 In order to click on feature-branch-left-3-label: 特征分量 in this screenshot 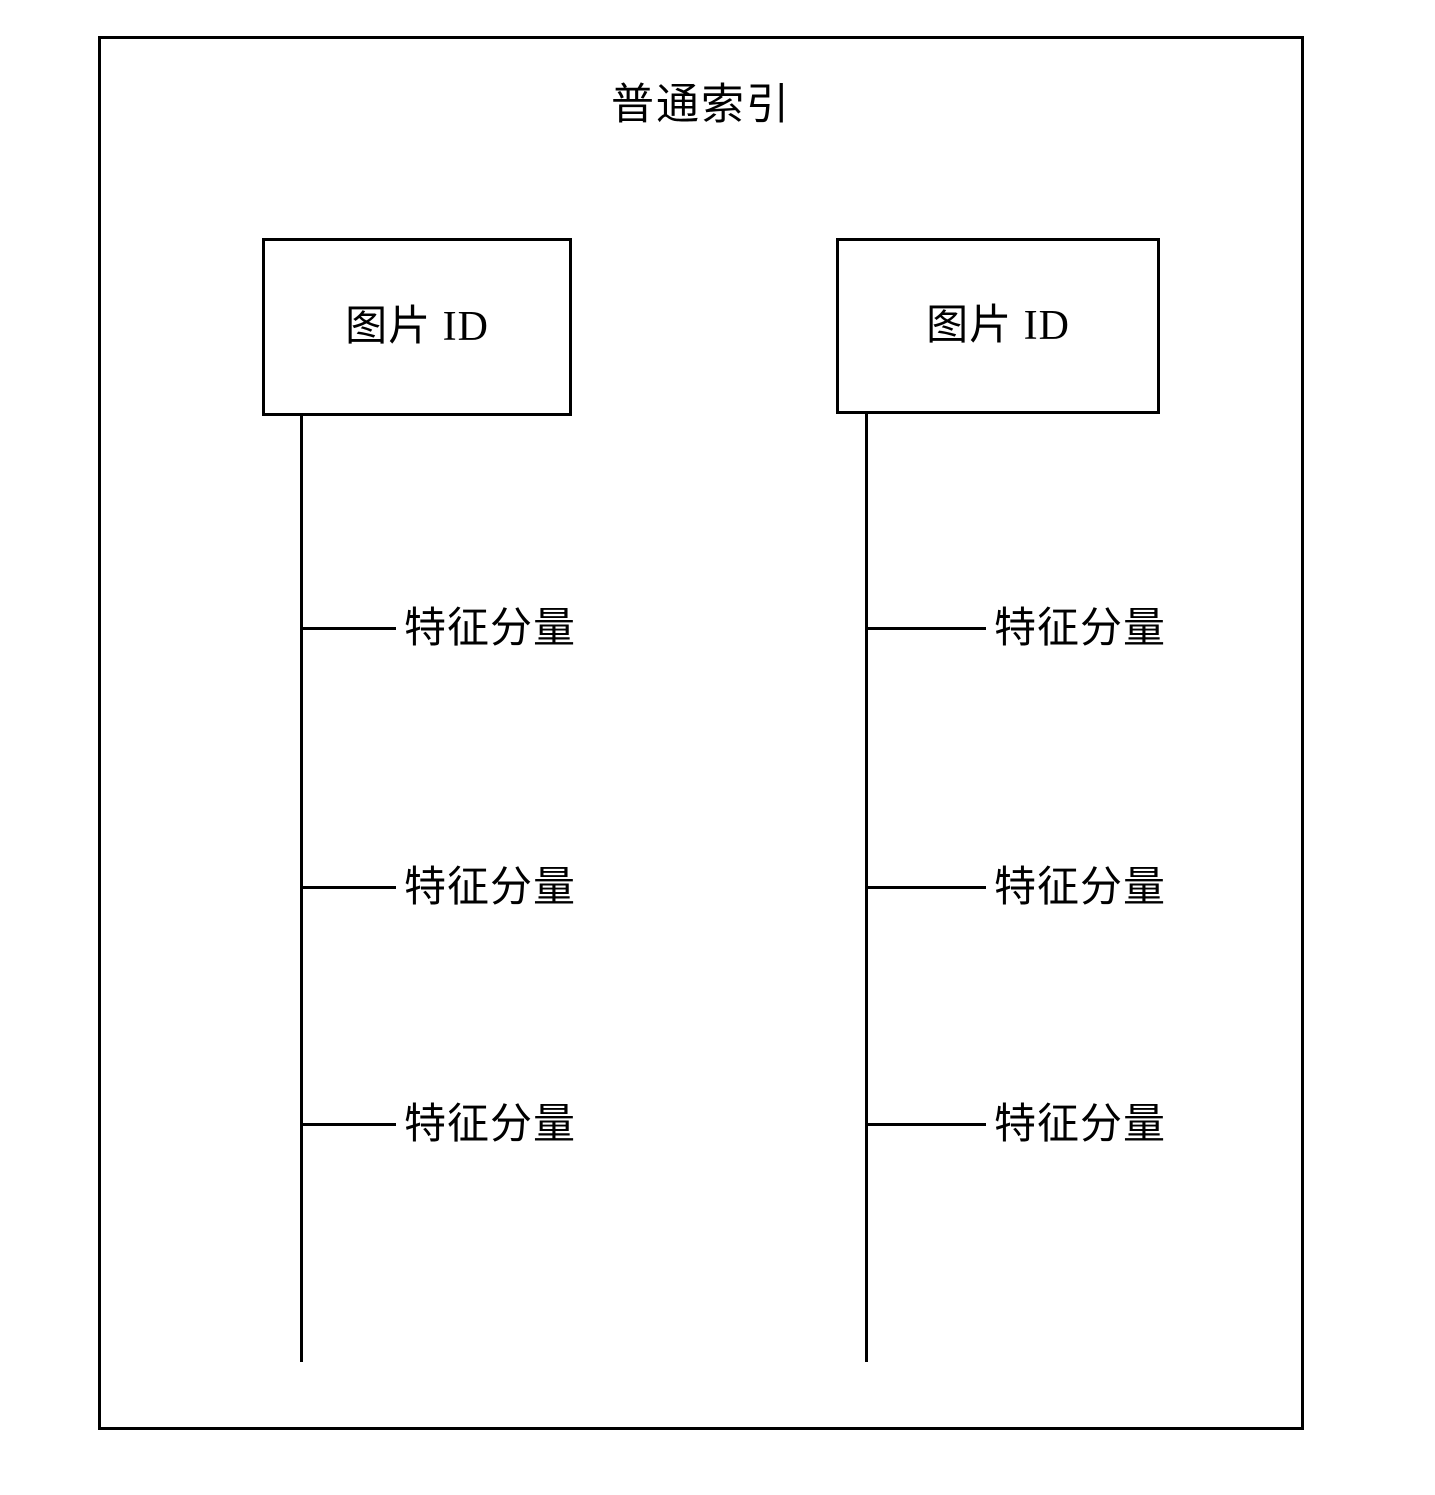, I will do `click(490, 1125)`.